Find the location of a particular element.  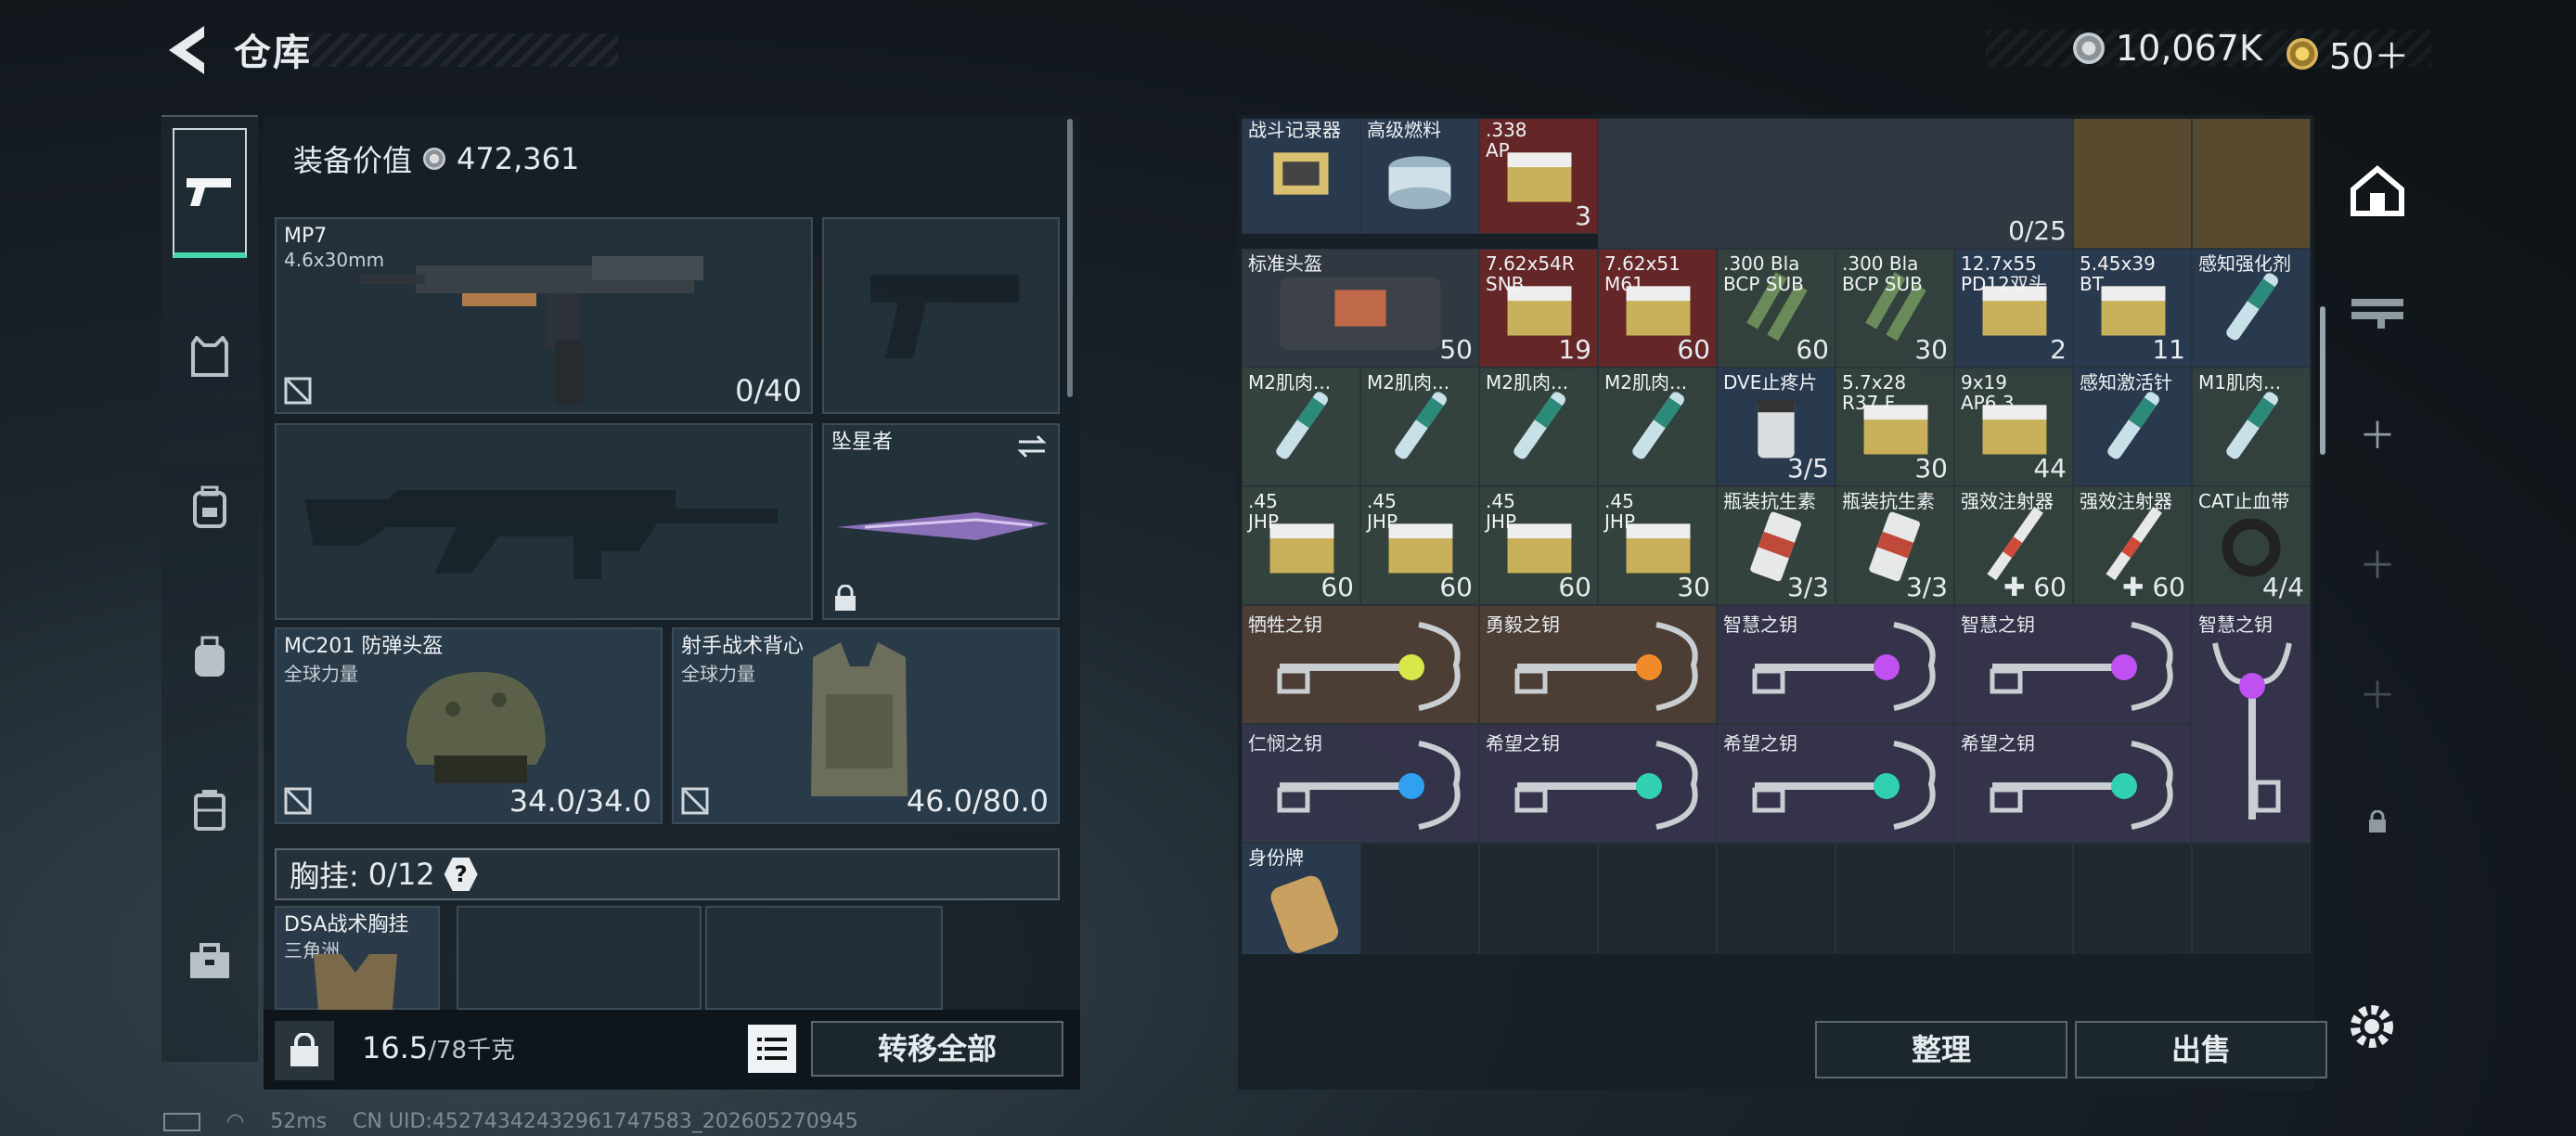

wifi-icon: ◠ is located at coordinates (236, 1121).